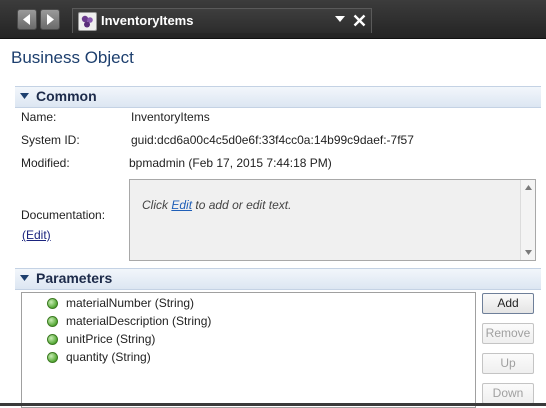  I want to click on tab-menu-chevron-icon, so click(340, 19).